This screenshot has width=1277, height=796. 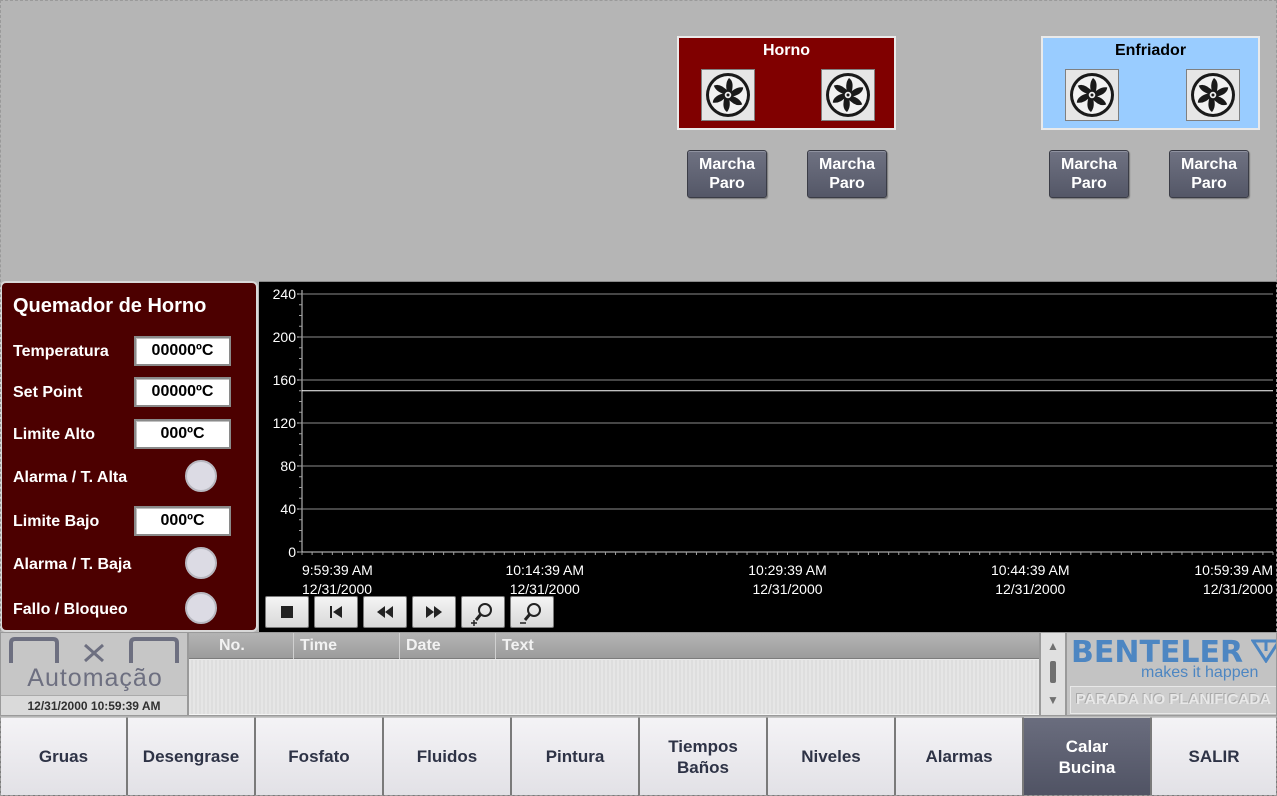 What do you see at coordinates (847, 174) in the screenshot?
I see `marcha-paro-button-horno-2: Marcha Paro` at bounding box center [847, 174].